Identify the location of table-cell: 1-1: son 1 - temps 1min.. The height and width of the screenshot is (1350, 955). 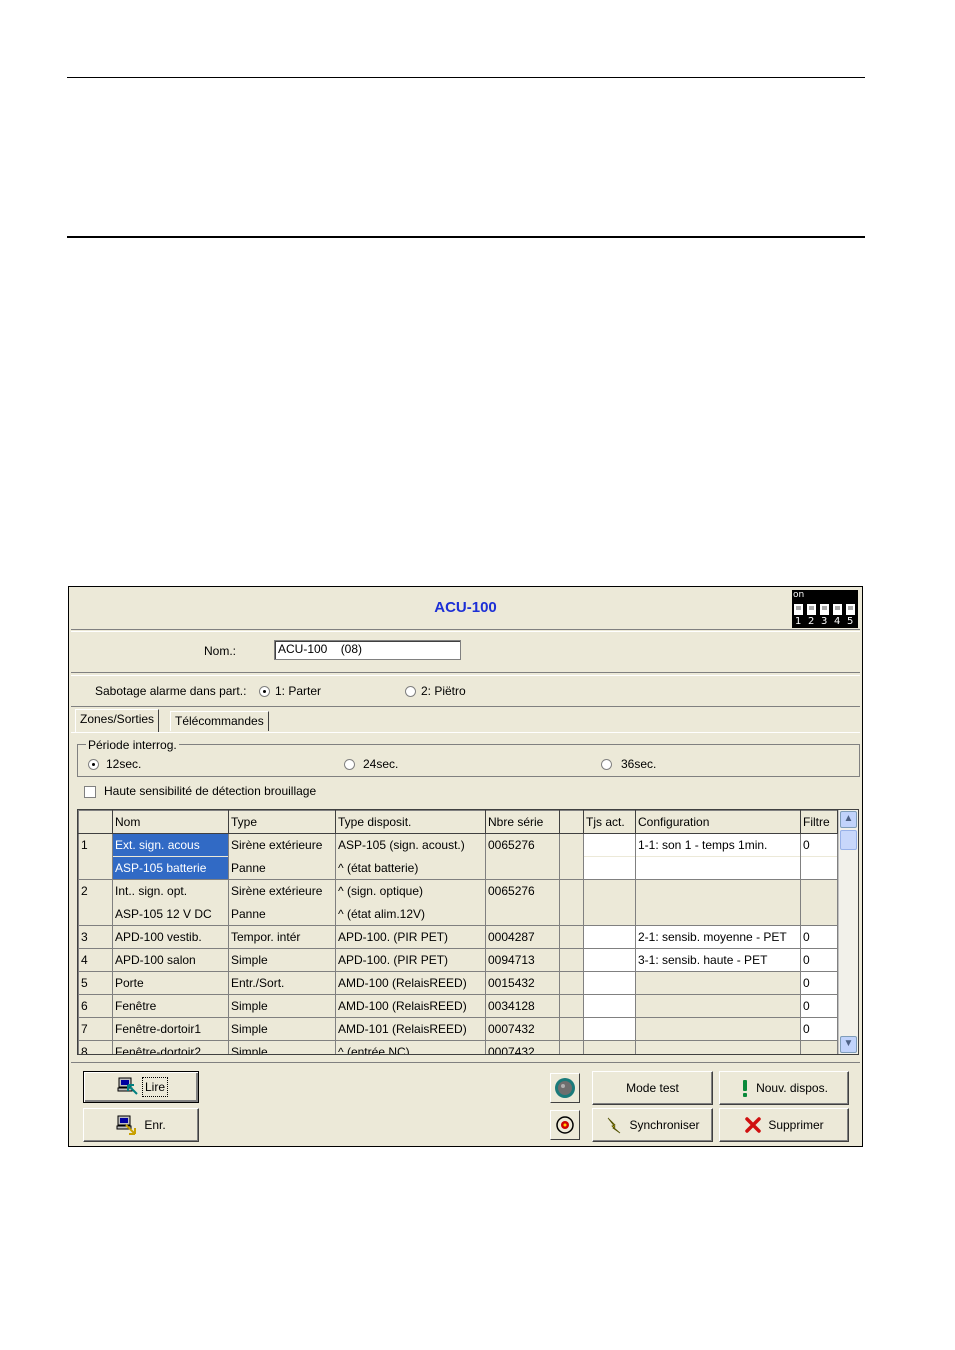
(718, 845).